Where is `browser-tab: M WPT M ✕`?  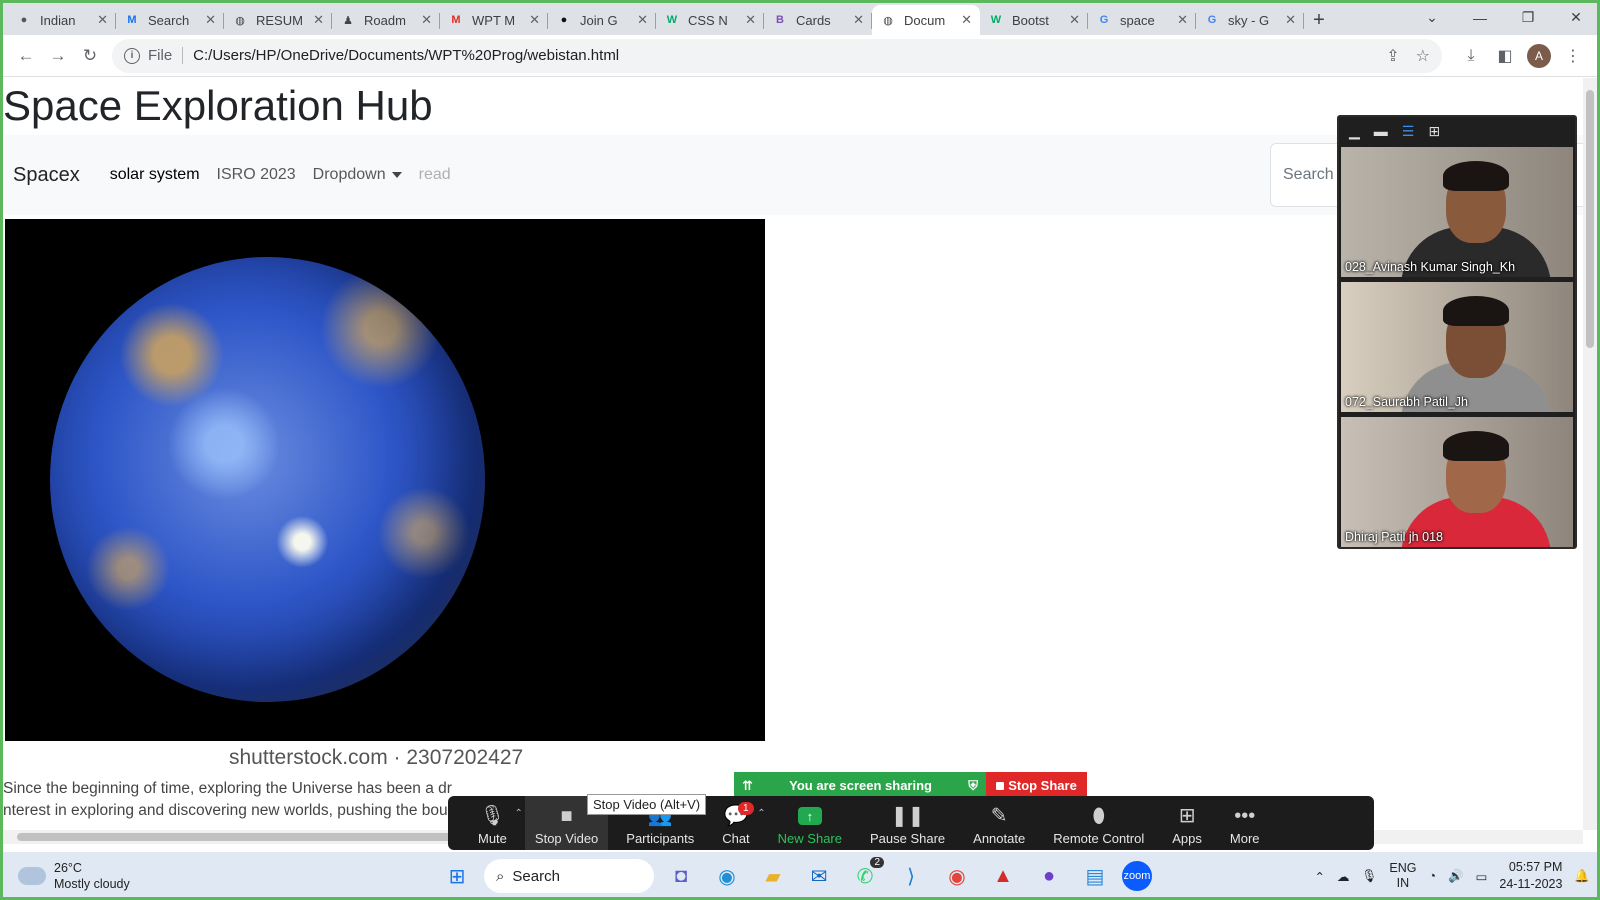
browser-tab: M WPT M ✕ is located at coordinates (494, 20).